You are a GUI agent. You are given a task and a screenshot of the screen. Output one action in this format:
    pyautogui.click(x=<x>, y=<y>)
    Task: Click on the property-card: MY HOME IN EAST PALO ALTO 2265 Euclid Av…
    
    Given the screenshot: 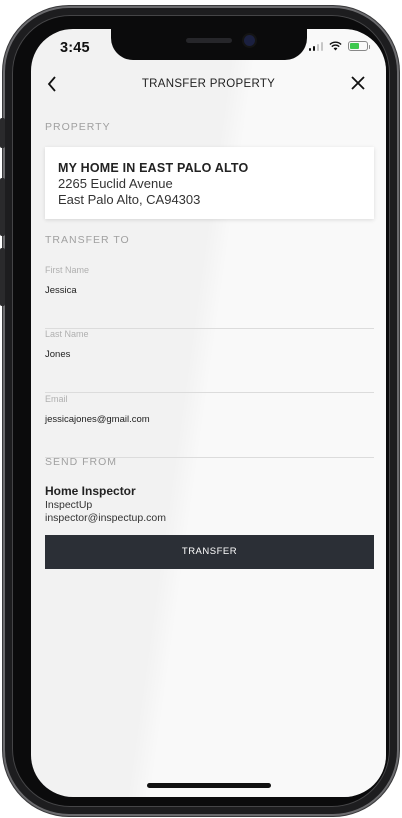 What is the action you would take?
    pyautogui.click(x=209, y=183)
    